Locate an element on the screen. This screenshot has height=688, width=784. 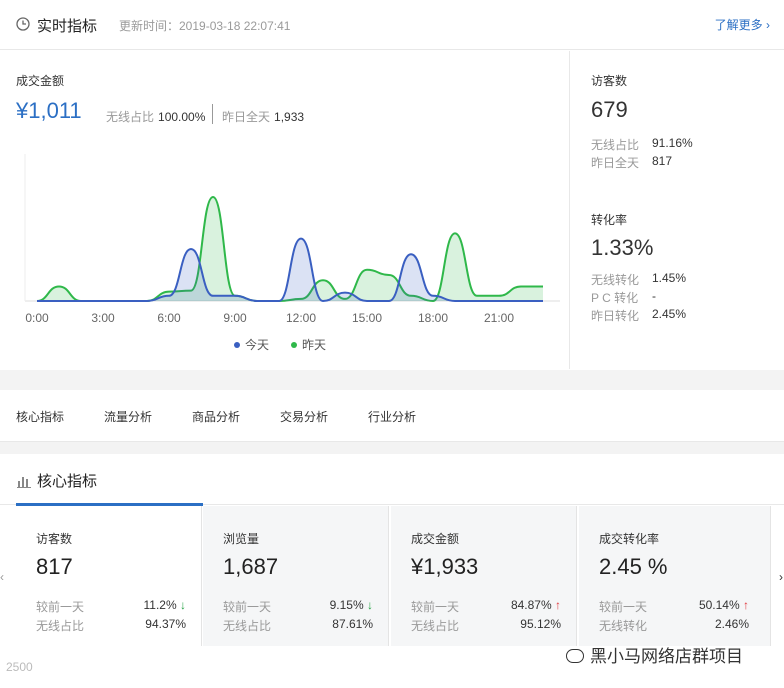
card-change: 较前一天 11.2% ↓ is located at coordinates (111, 606).